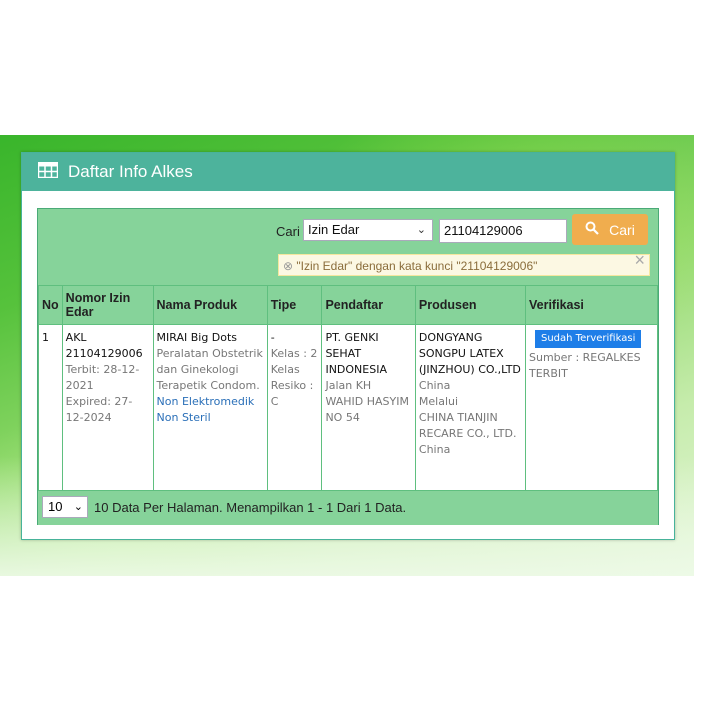 The width and height of the screenshot is (710, 710). I want to click on header-verifikasi: Verifikasi, so click(591, 305).